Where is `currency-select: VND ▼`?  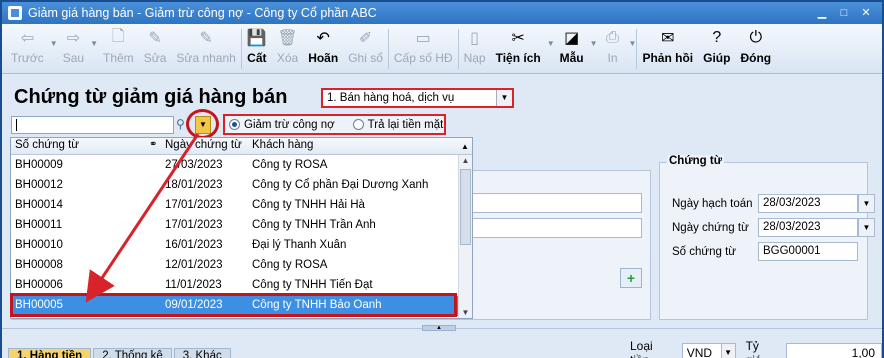 currency-select: VND ▼ is located at coordinates (708, 350).